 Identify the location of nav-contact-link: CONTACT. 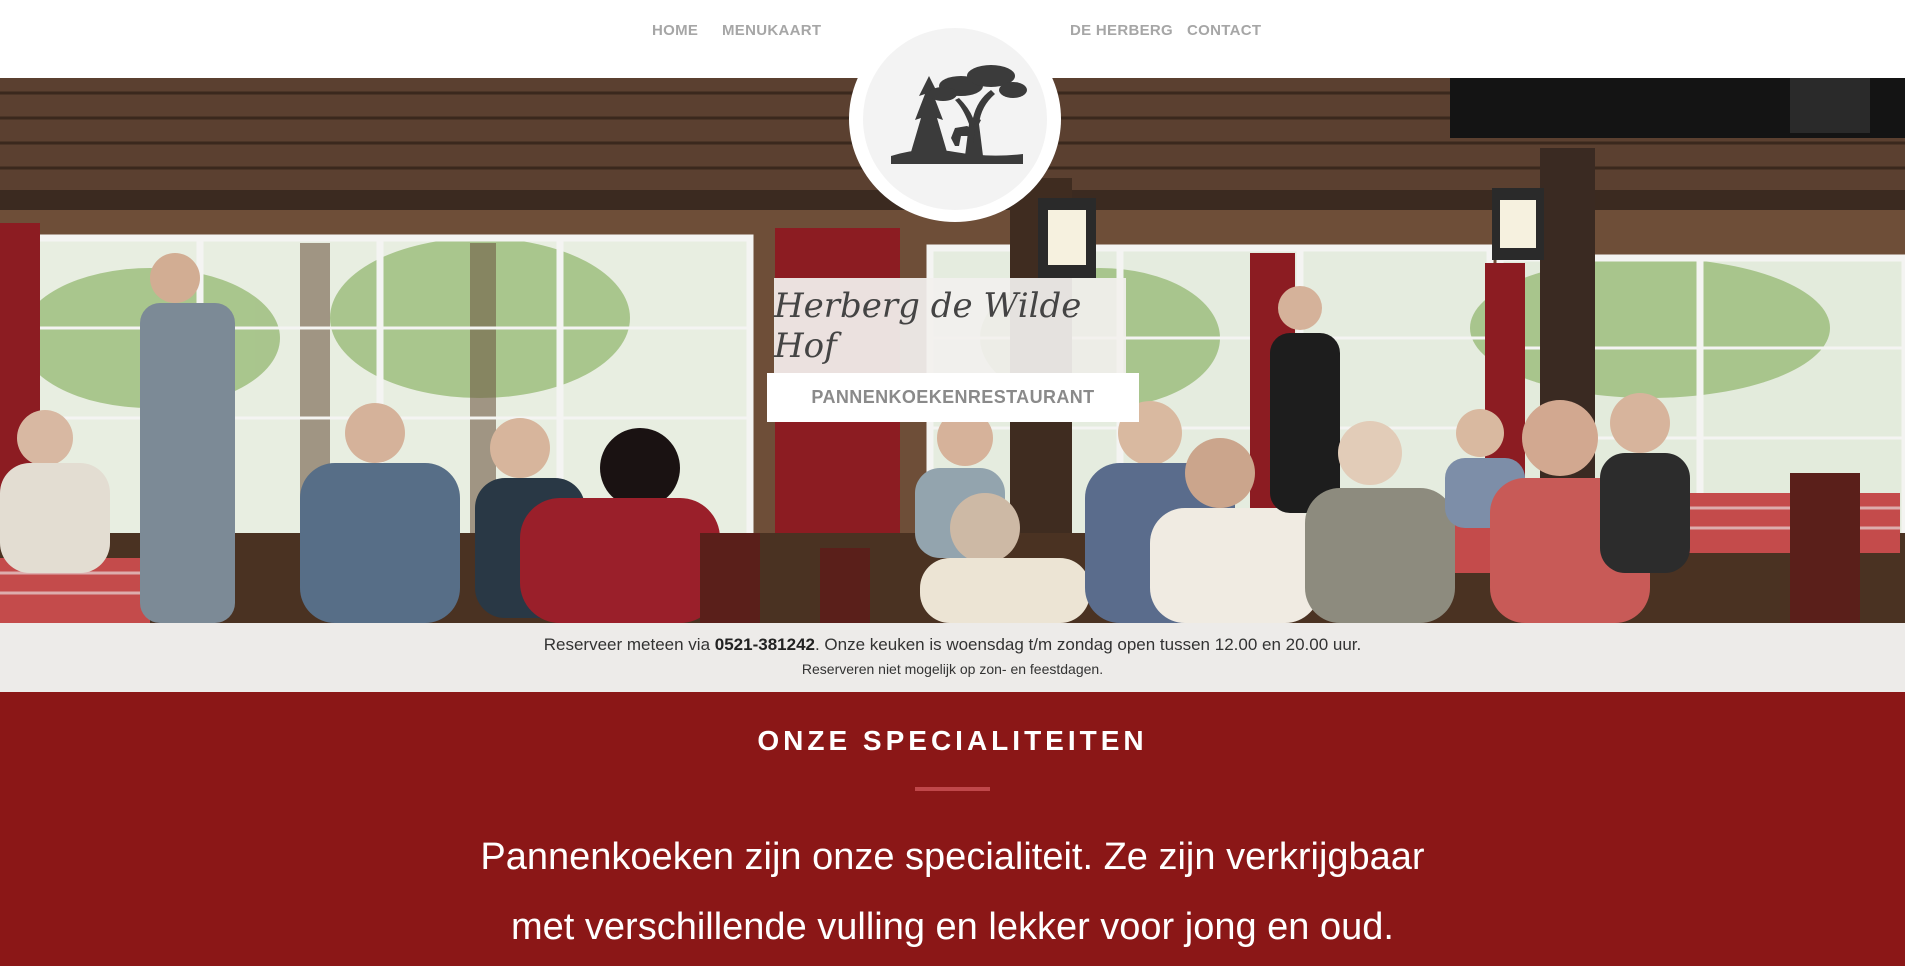
(1224, 30).